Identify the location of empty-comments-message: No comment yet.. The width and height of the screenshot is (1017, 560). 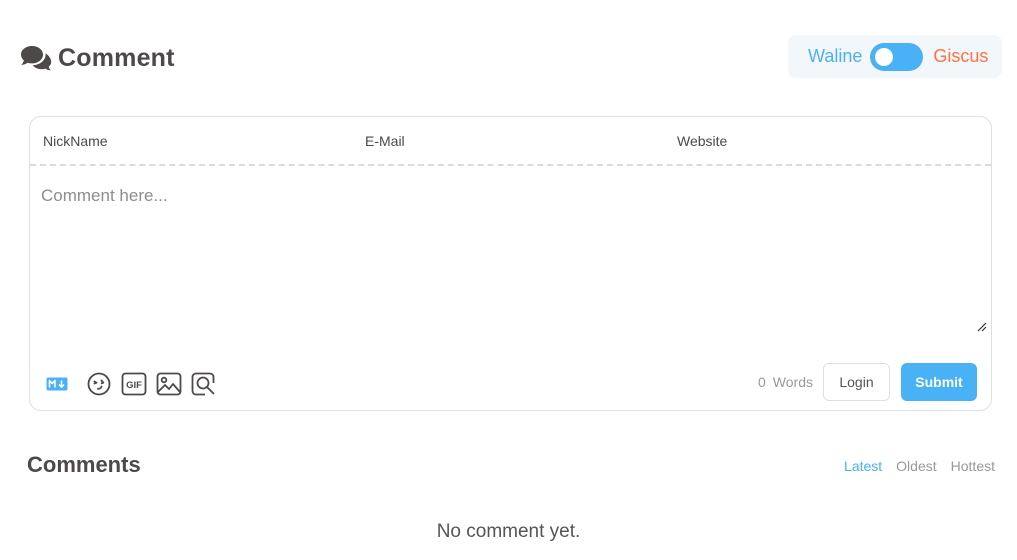
(508, 531).